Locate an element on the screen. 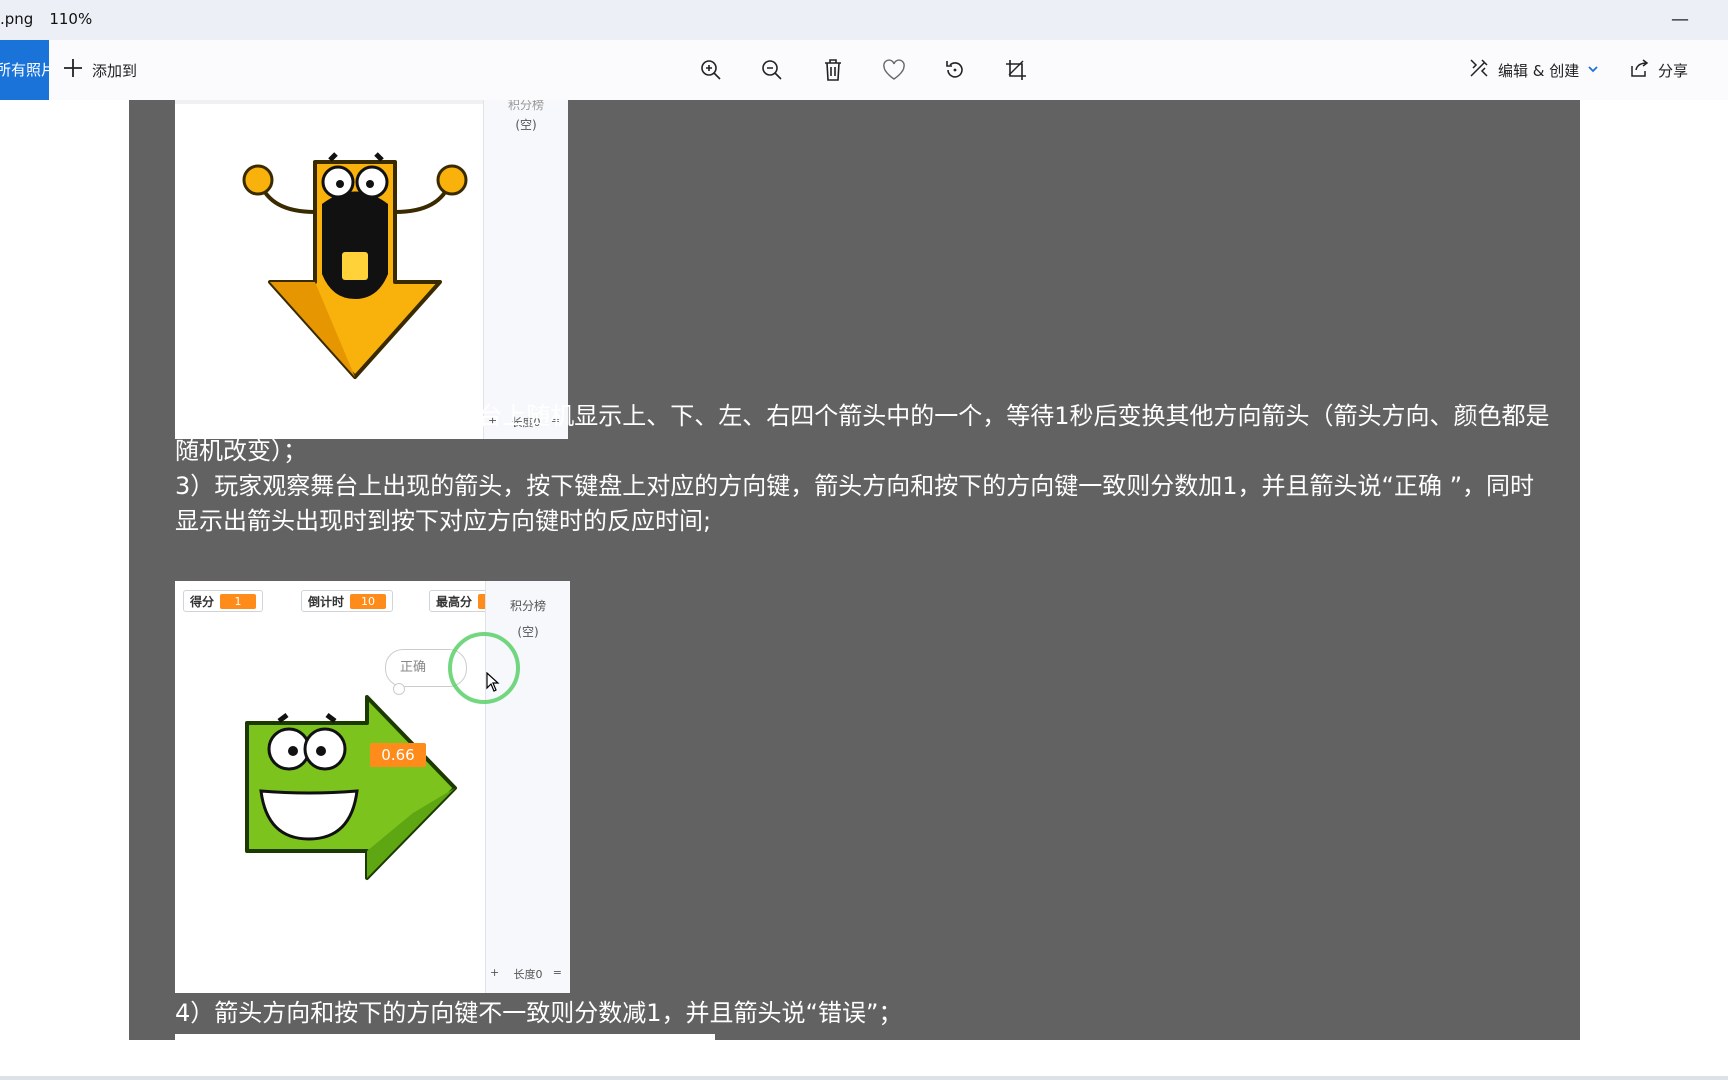  zoom-level: 110% is located at coordinates (71, 19).